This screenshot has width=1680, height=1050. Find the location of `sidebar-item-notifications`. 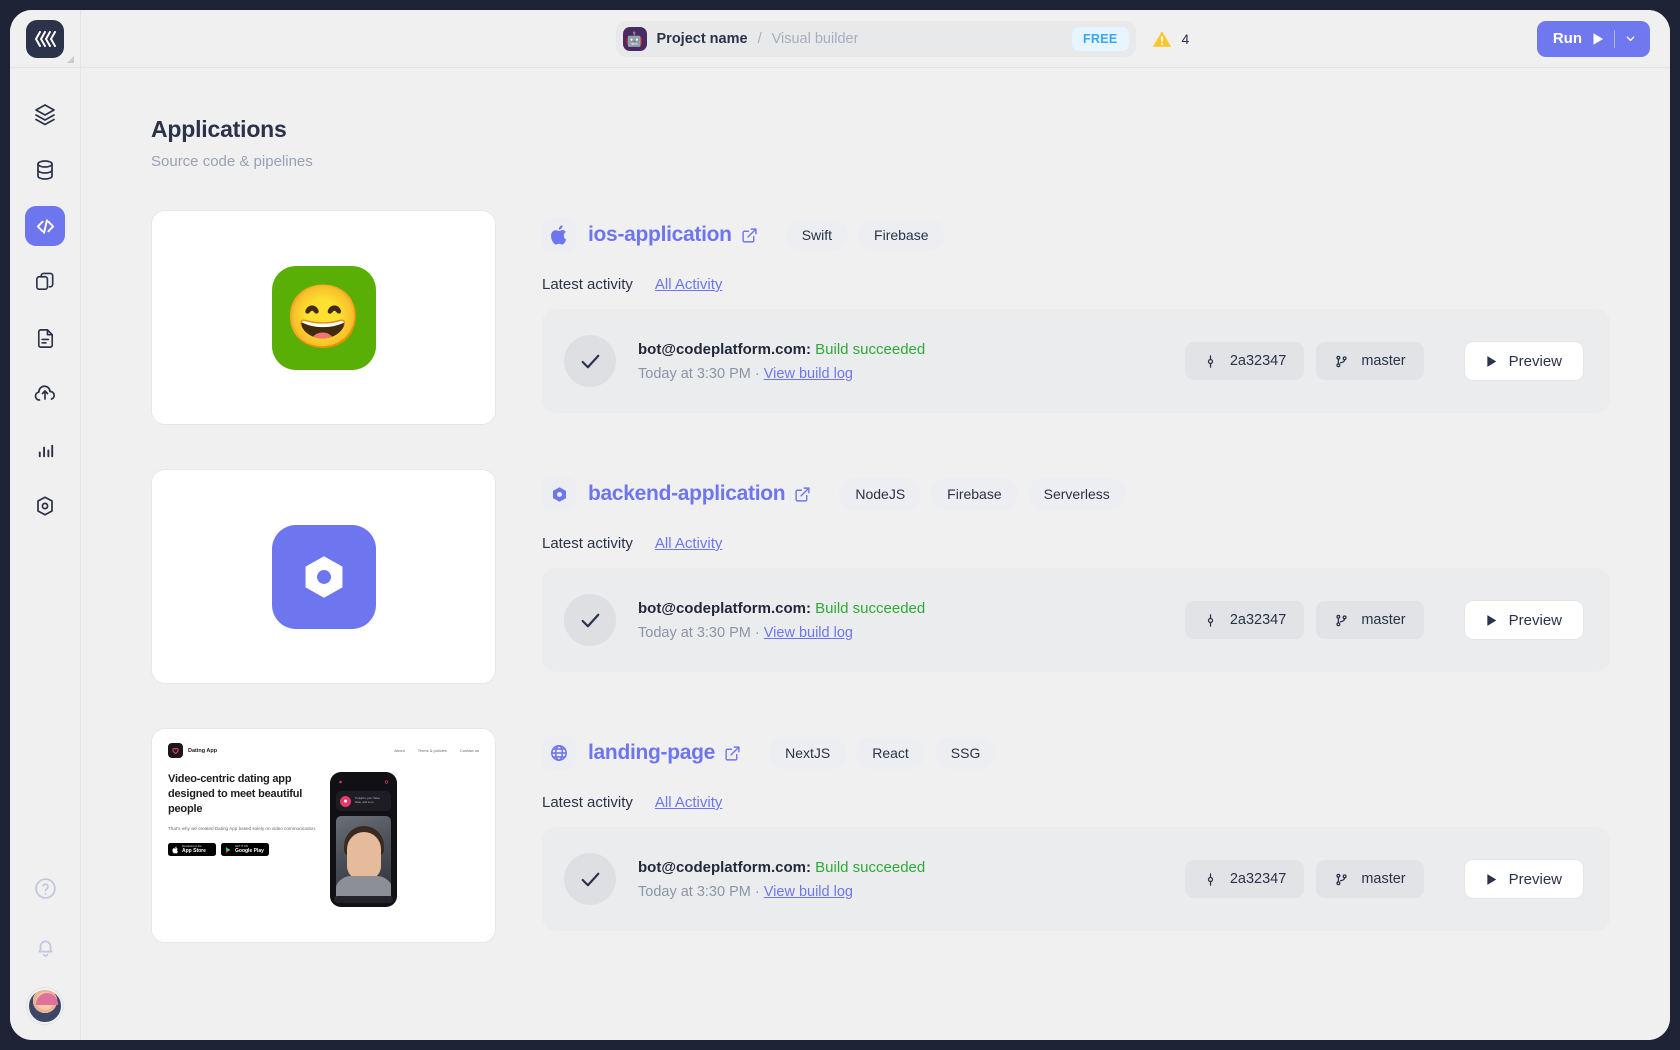

sidebar-item-notifications is located at coordinates (45, 948).